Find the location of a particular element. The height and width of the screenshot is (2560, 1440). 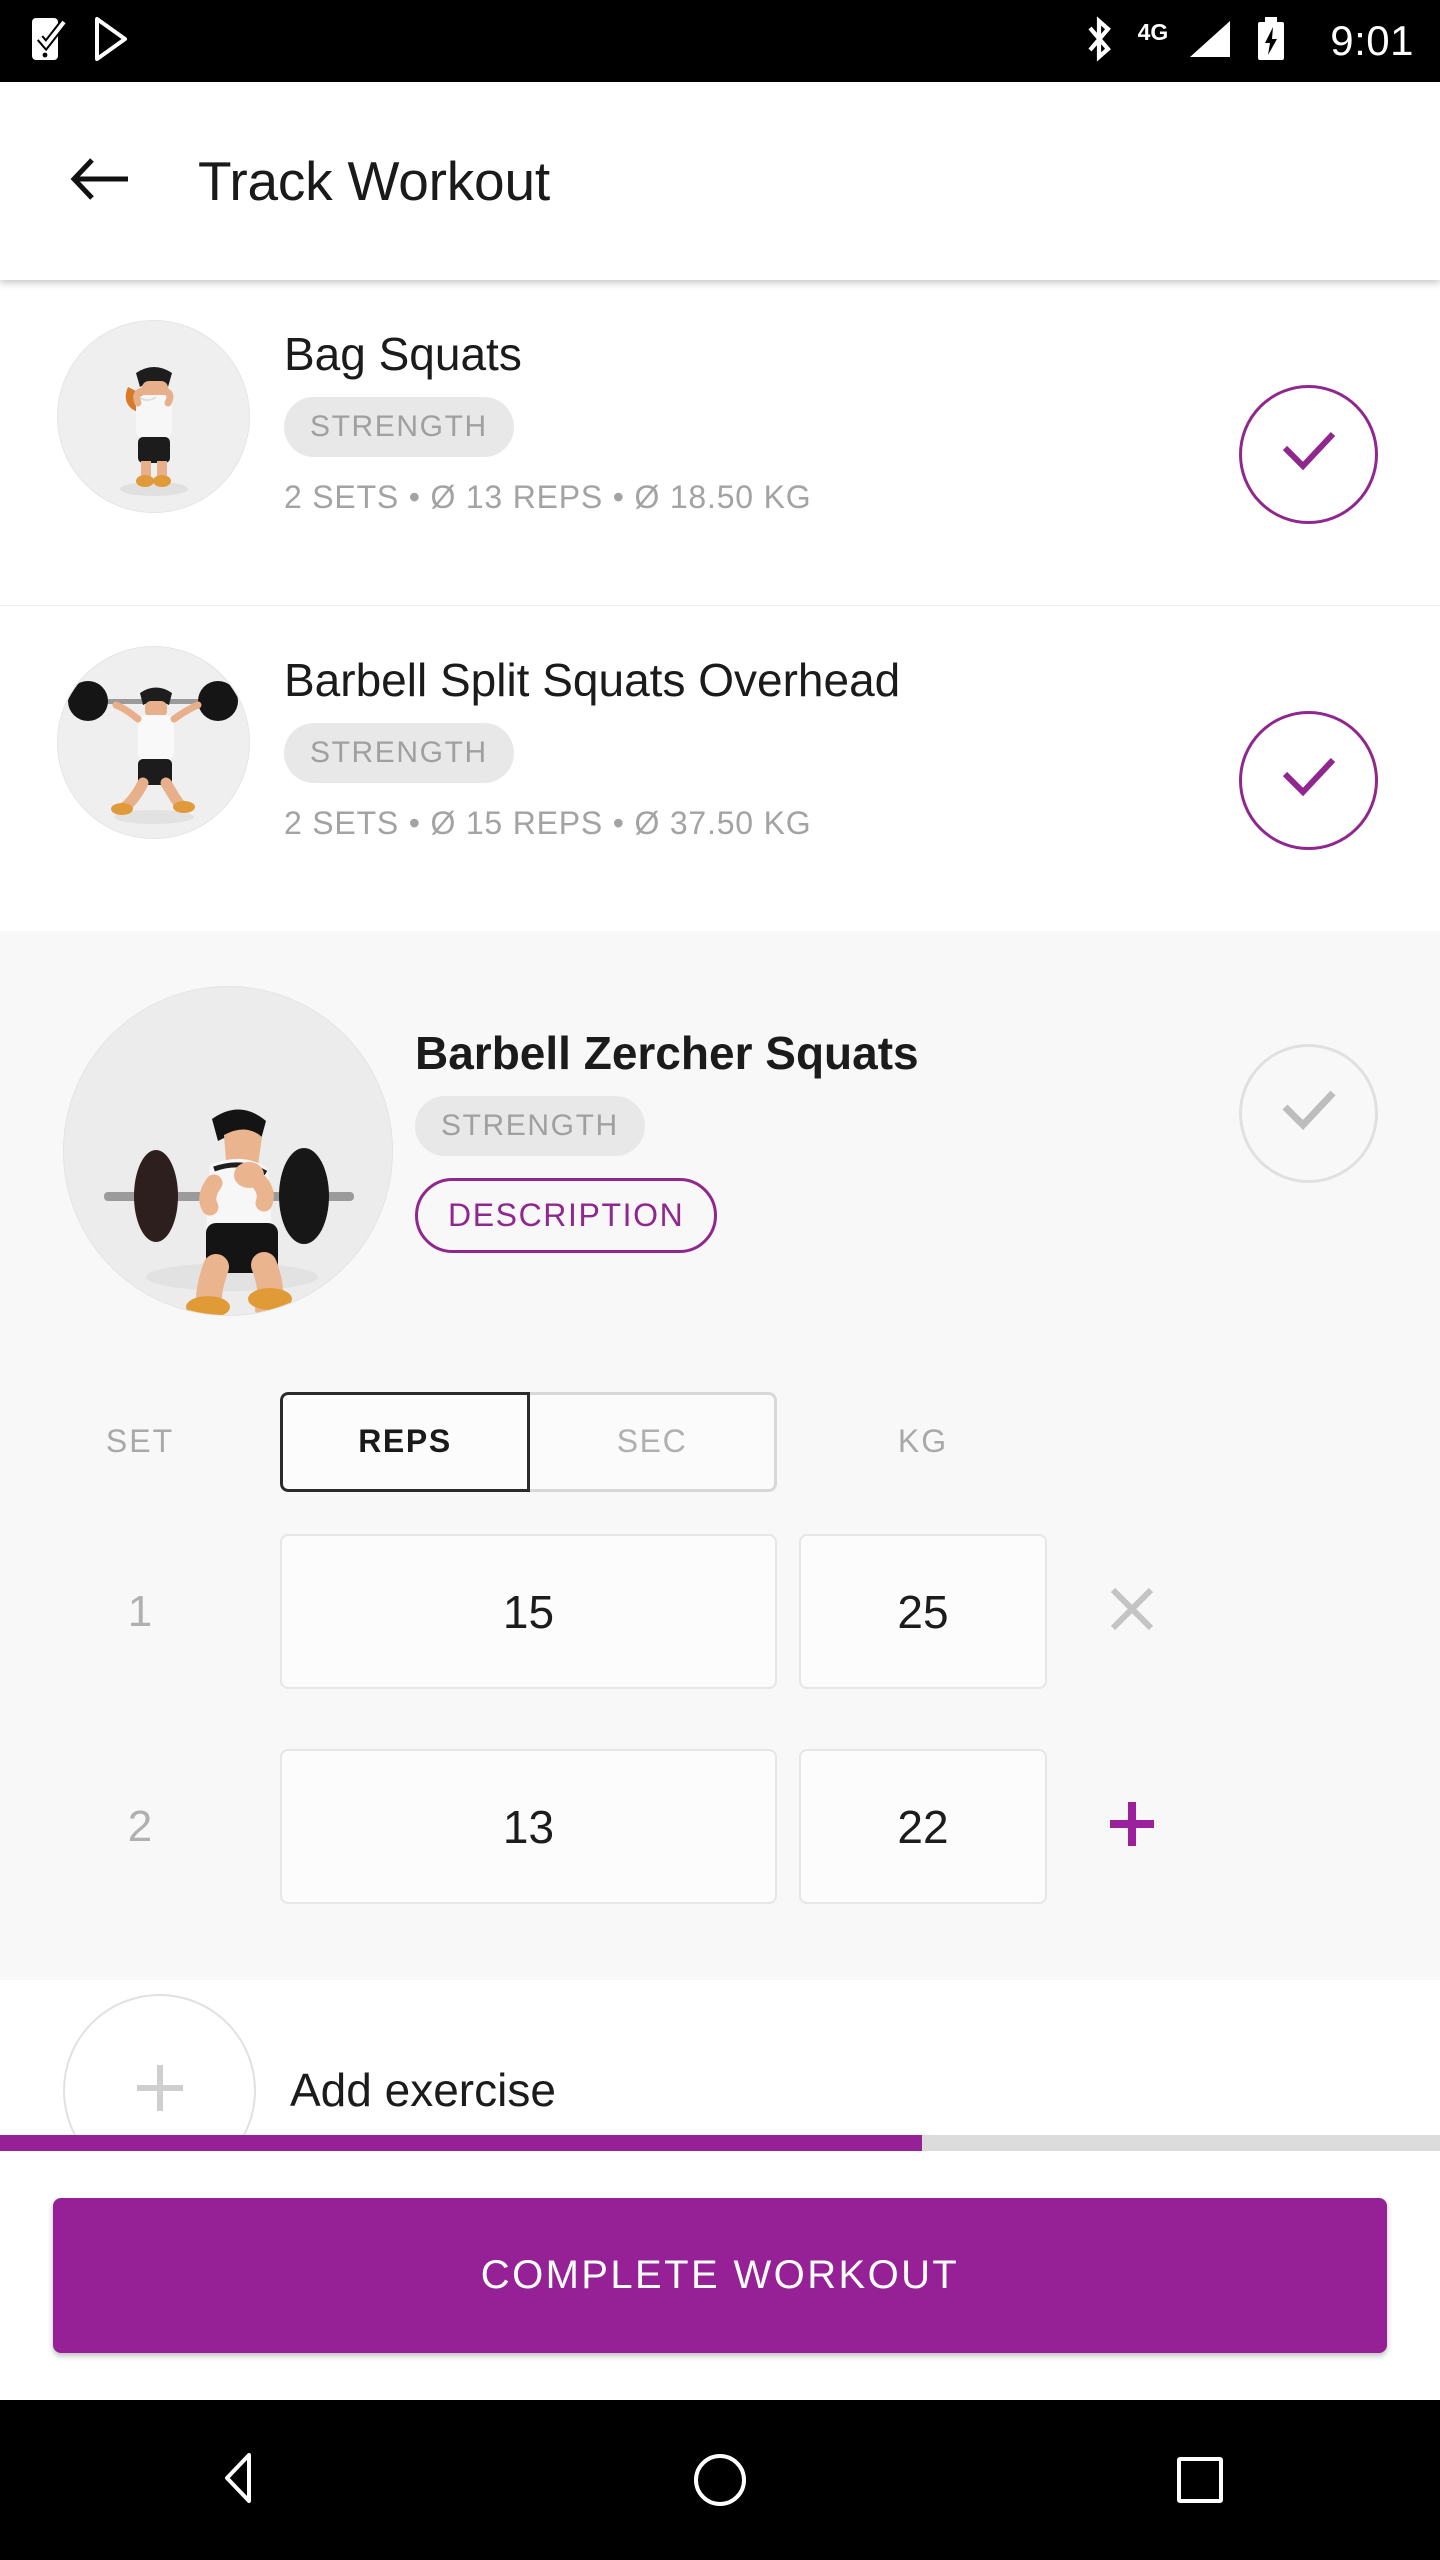

nav-recents-icon is located at coordinates (1200, 2480).